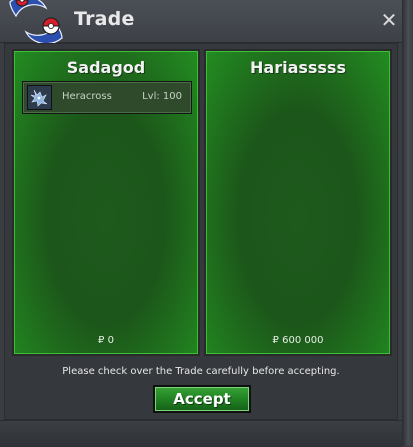 The height and width of the screenshot is (447, 413). Describe the element at coordinates (407, 223) in the screenshot. I see `background-edge` at that location.